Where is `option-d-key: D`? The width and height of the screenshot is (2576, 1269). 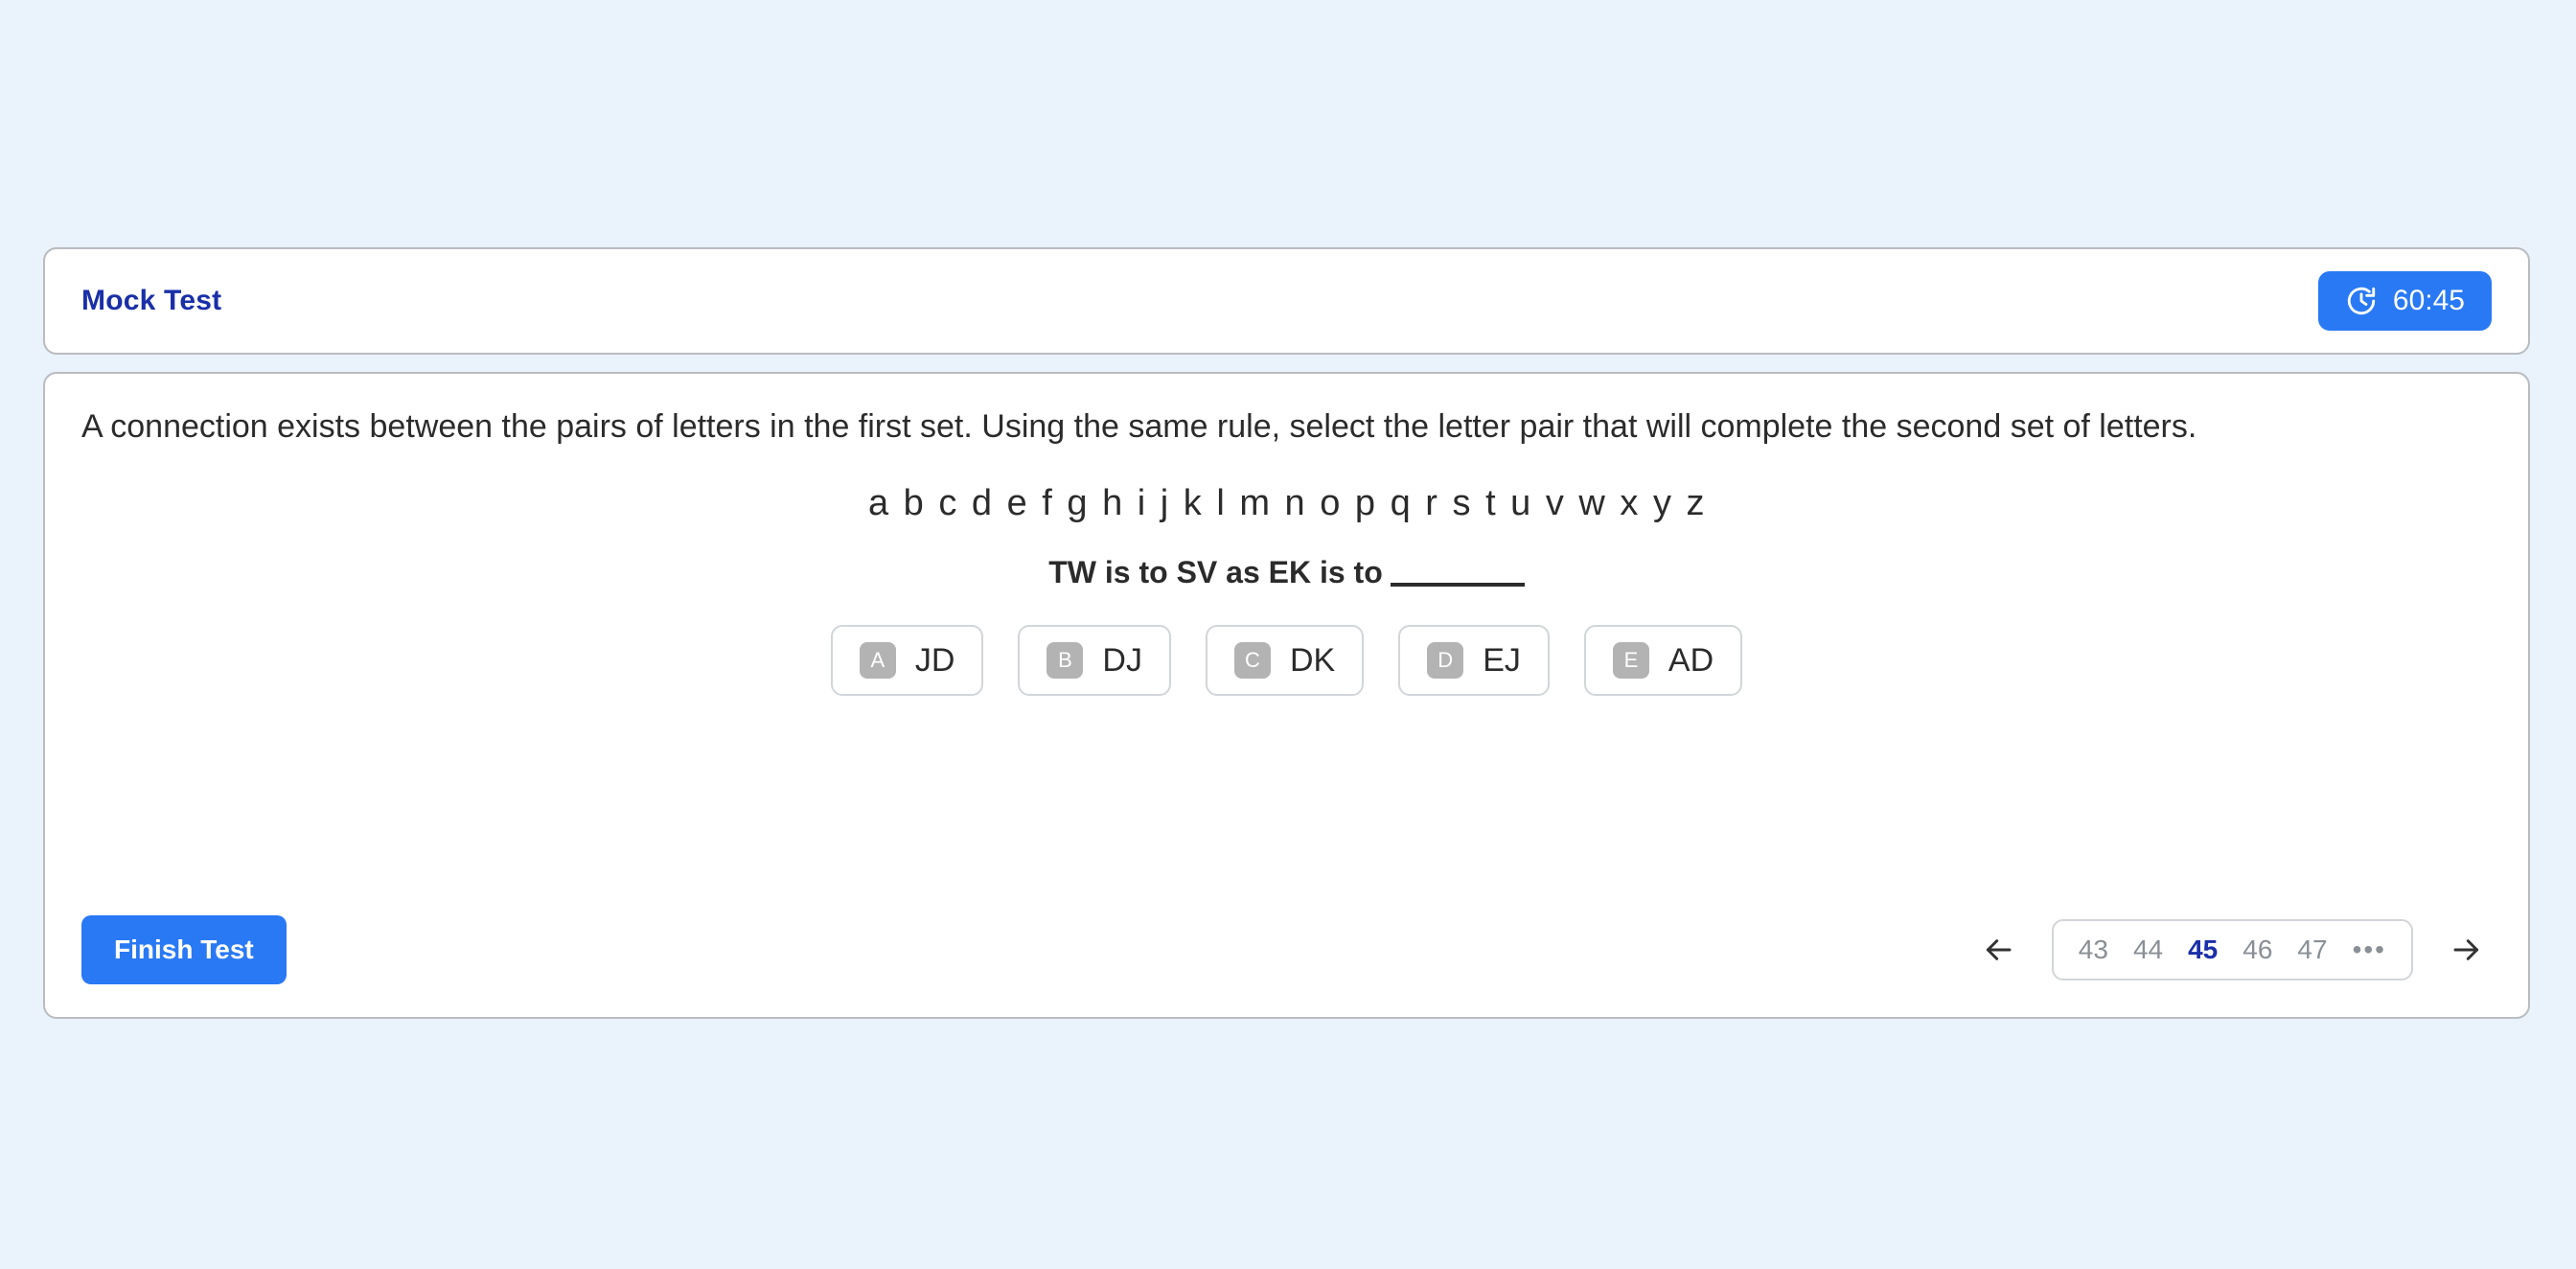
option-d-key: D is located at coordinates (1445, 660).